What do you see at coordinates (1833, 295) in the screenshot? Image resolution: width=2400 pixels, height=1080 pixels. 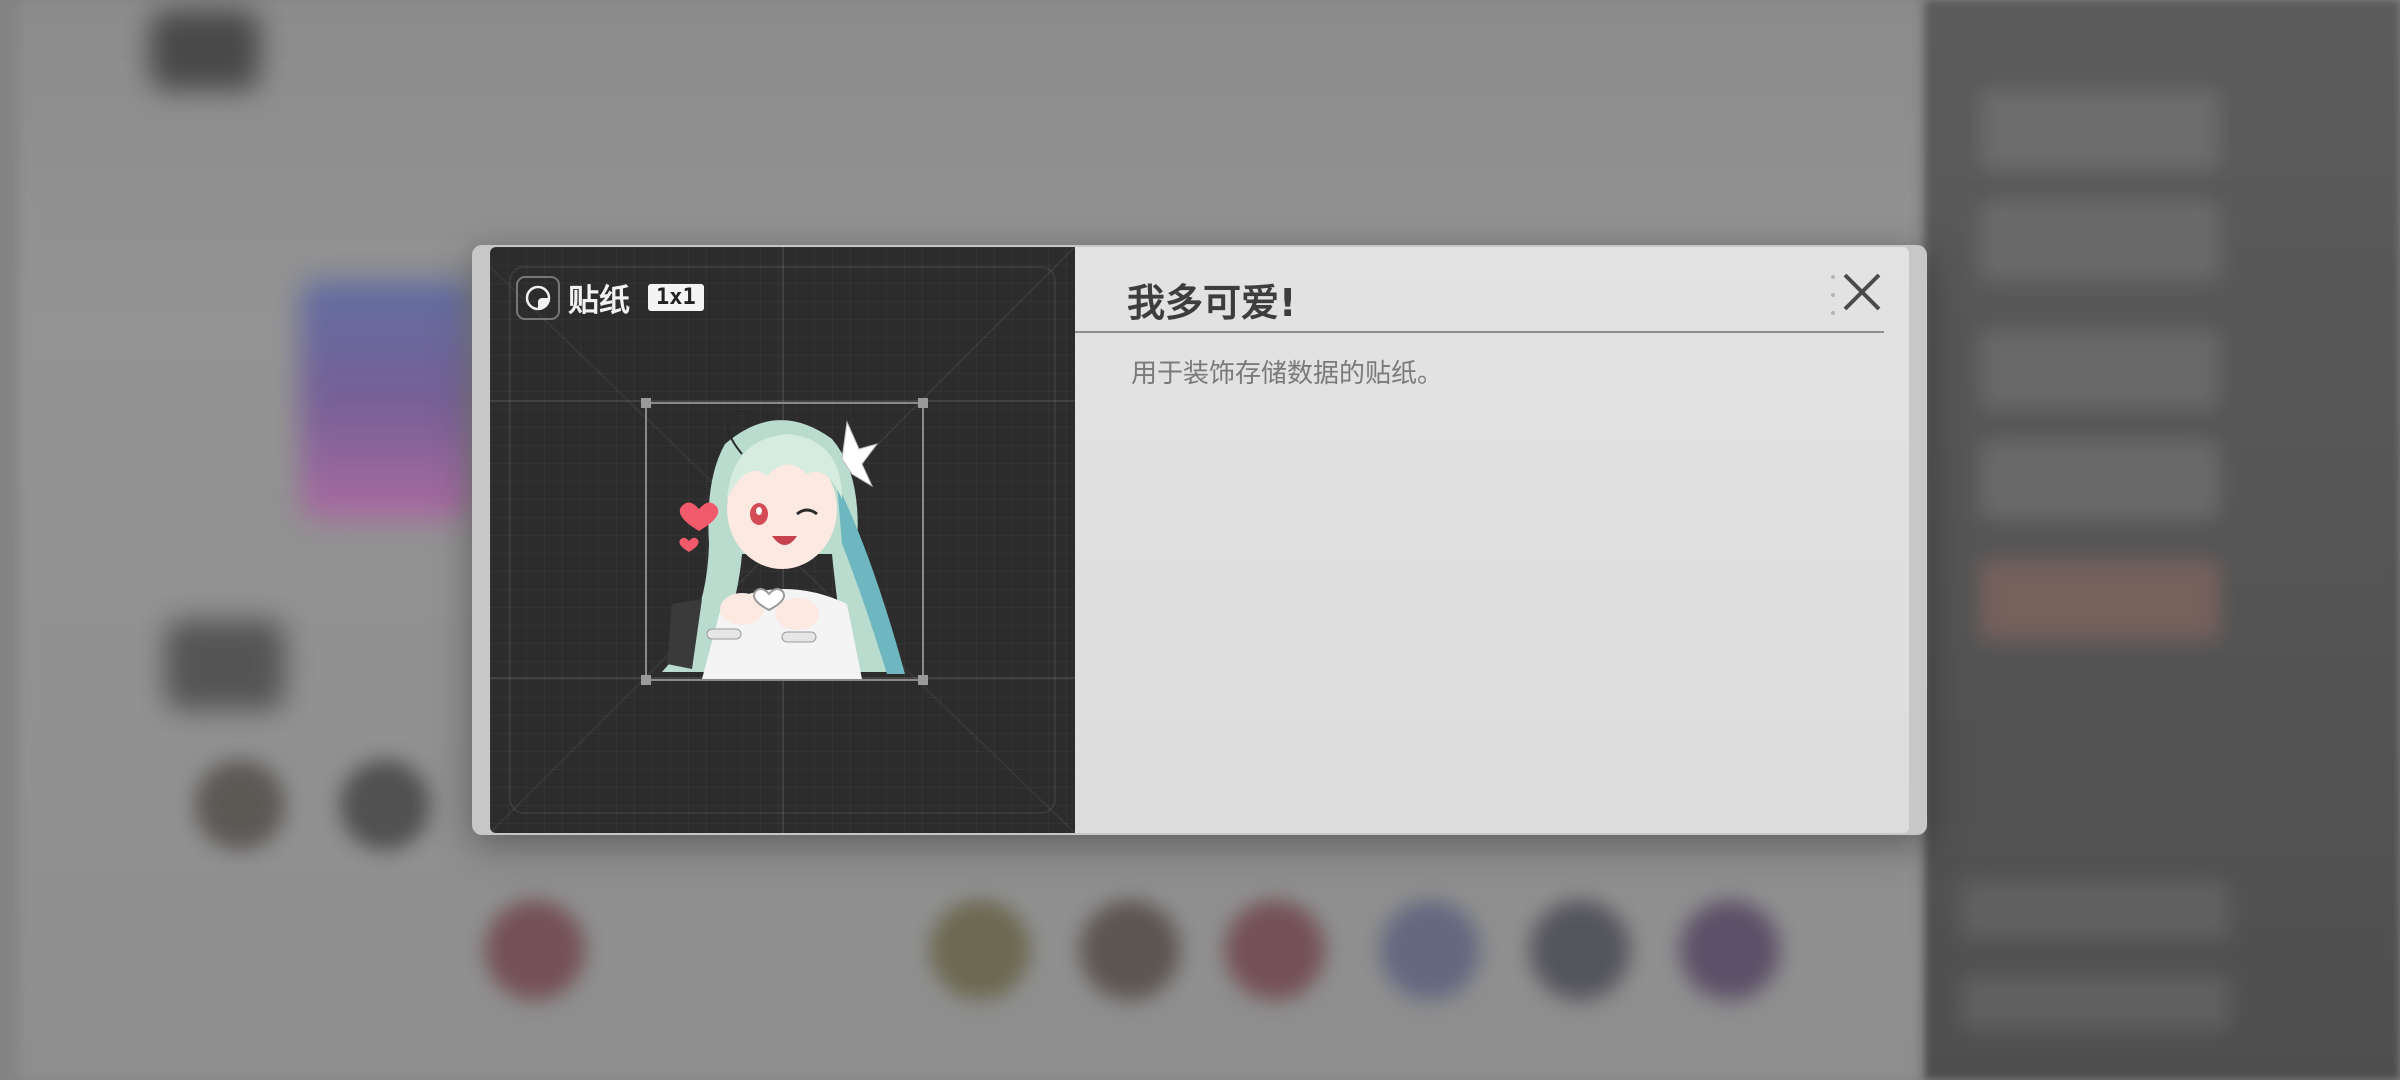 I see `more-vertical-icon` at bounding box center [1833, 295].